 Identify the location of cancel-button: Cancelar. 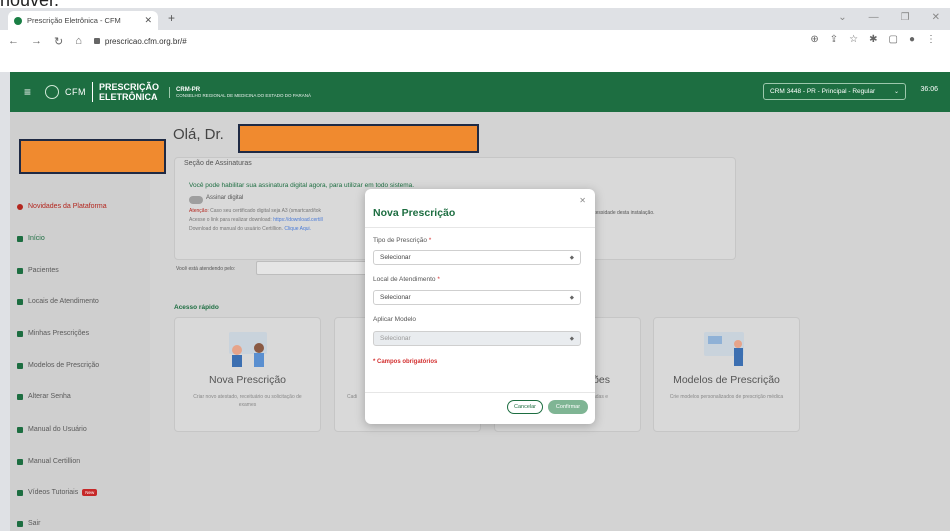
(525, 407).